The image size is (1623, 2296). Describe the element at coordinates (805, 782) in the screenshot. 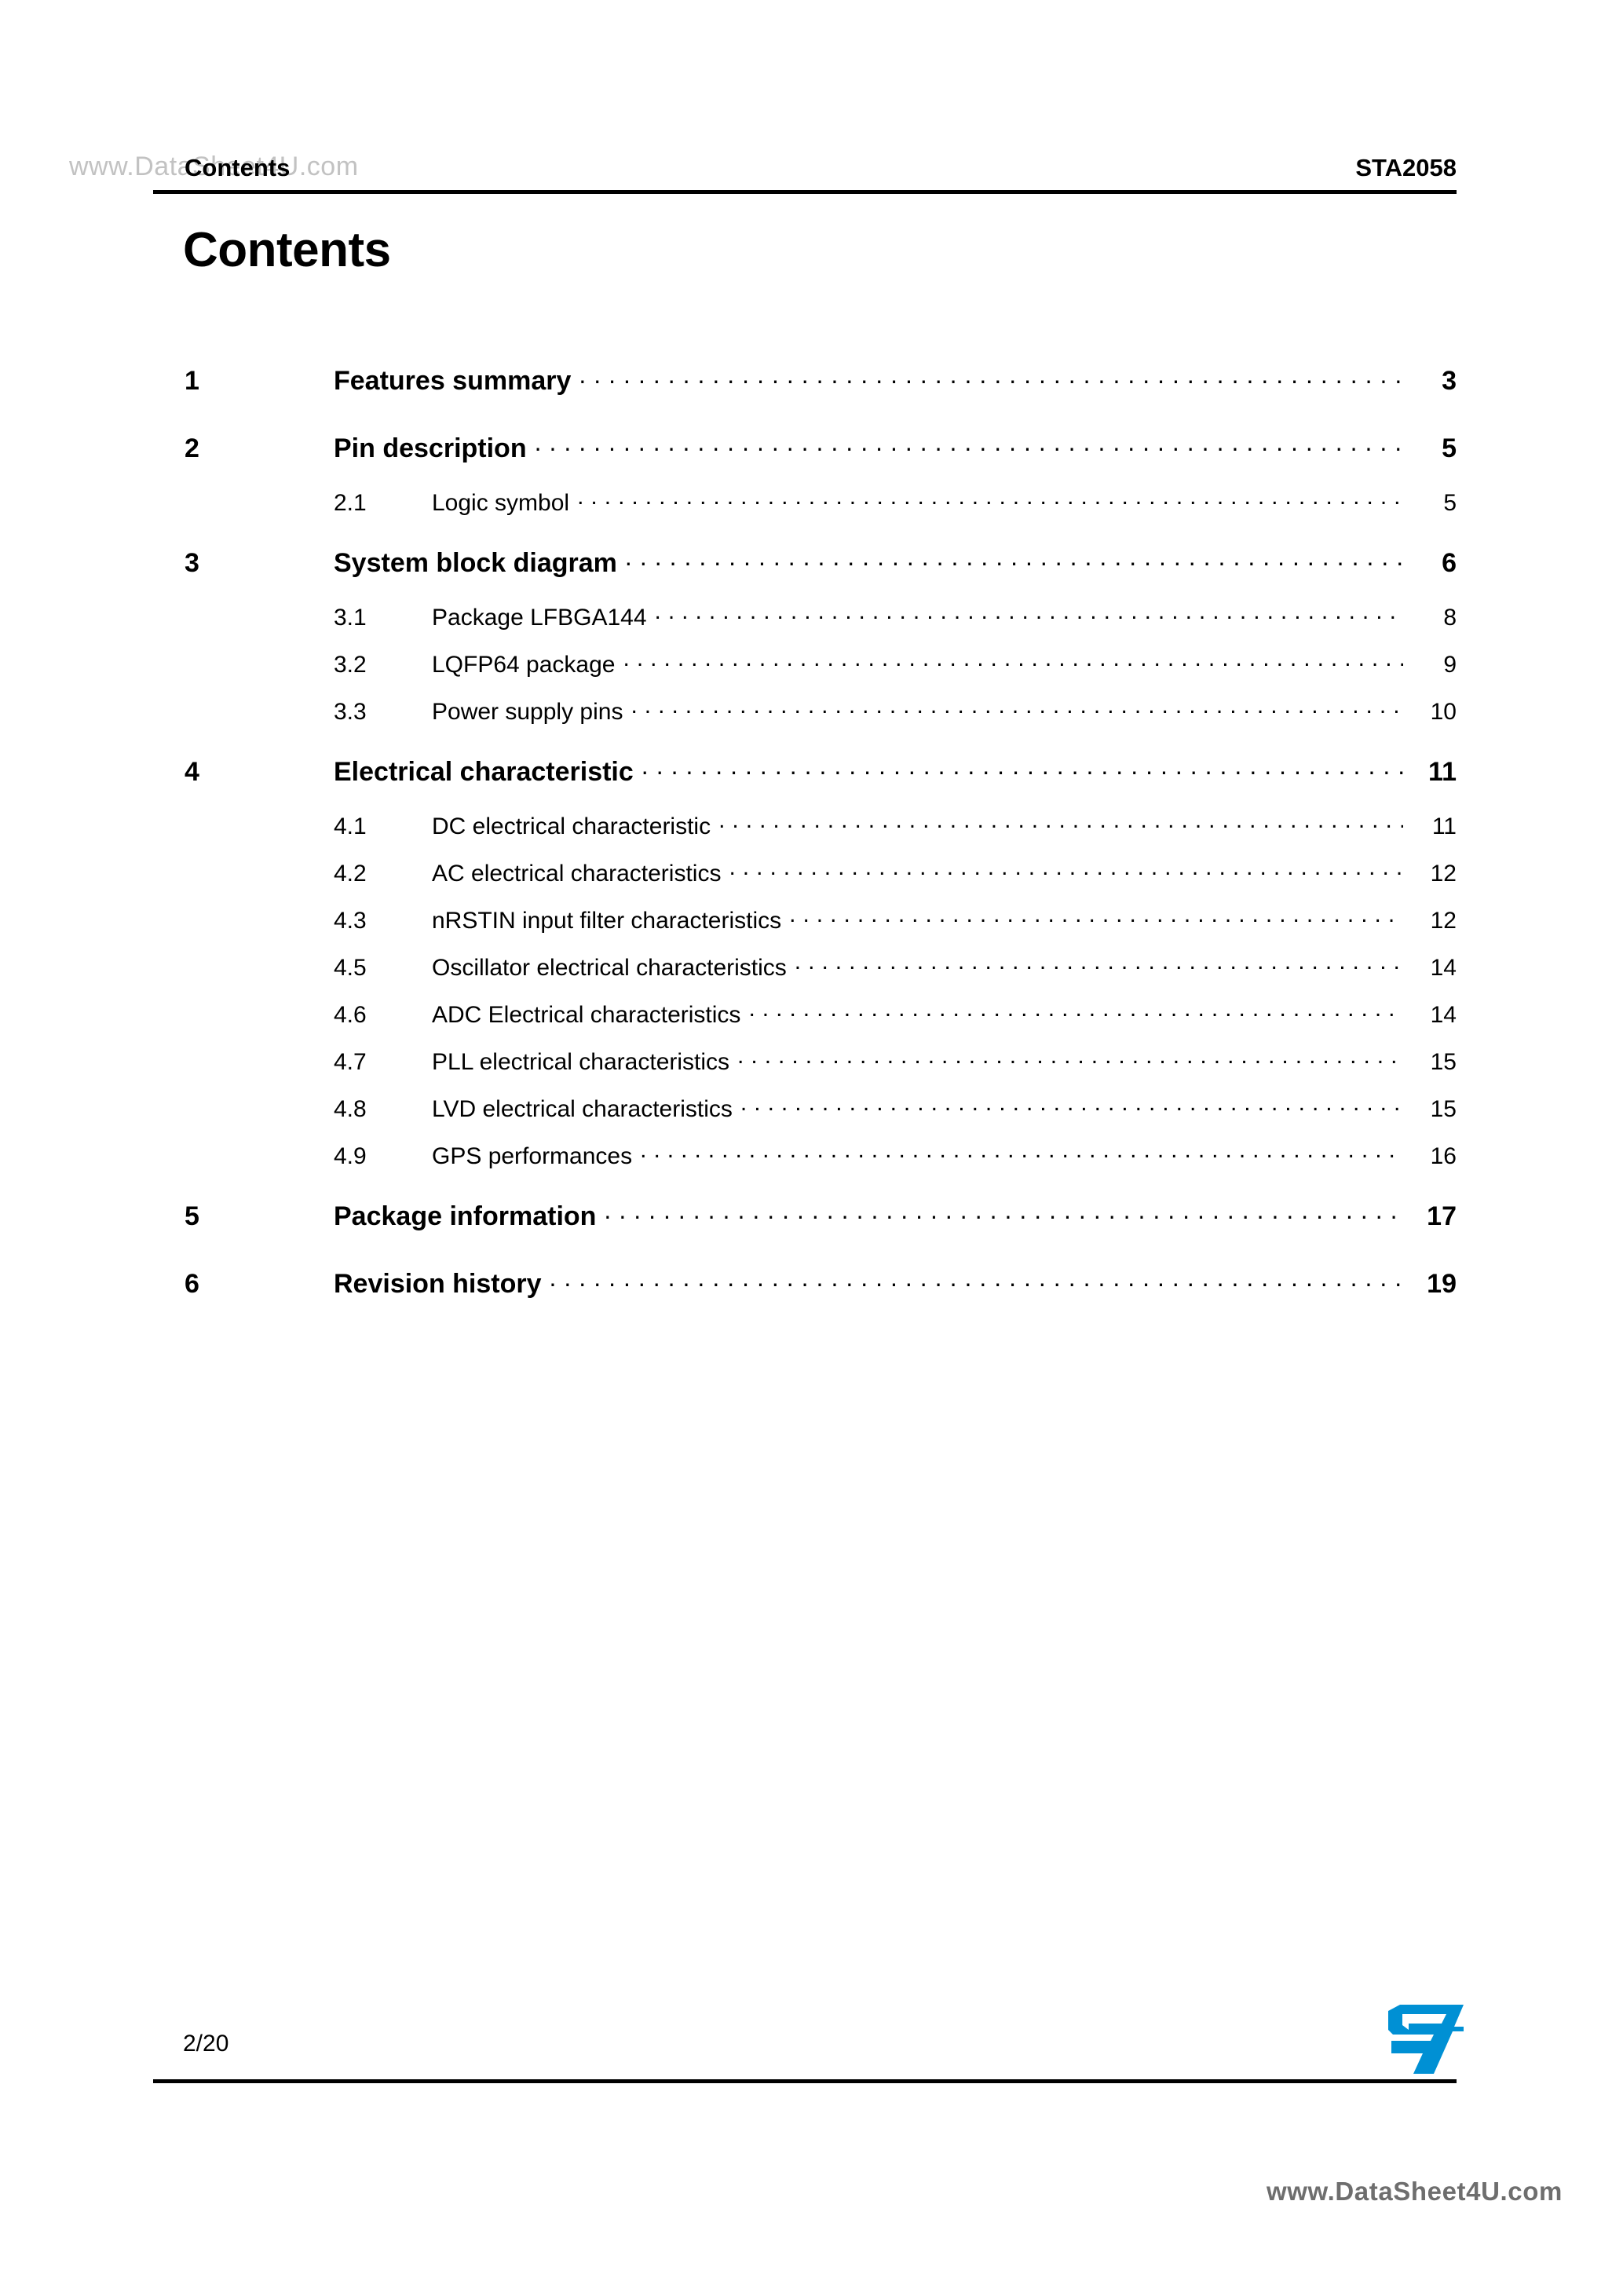

I see `toc-entry: 4 Electrical characteristic 11` at that location.